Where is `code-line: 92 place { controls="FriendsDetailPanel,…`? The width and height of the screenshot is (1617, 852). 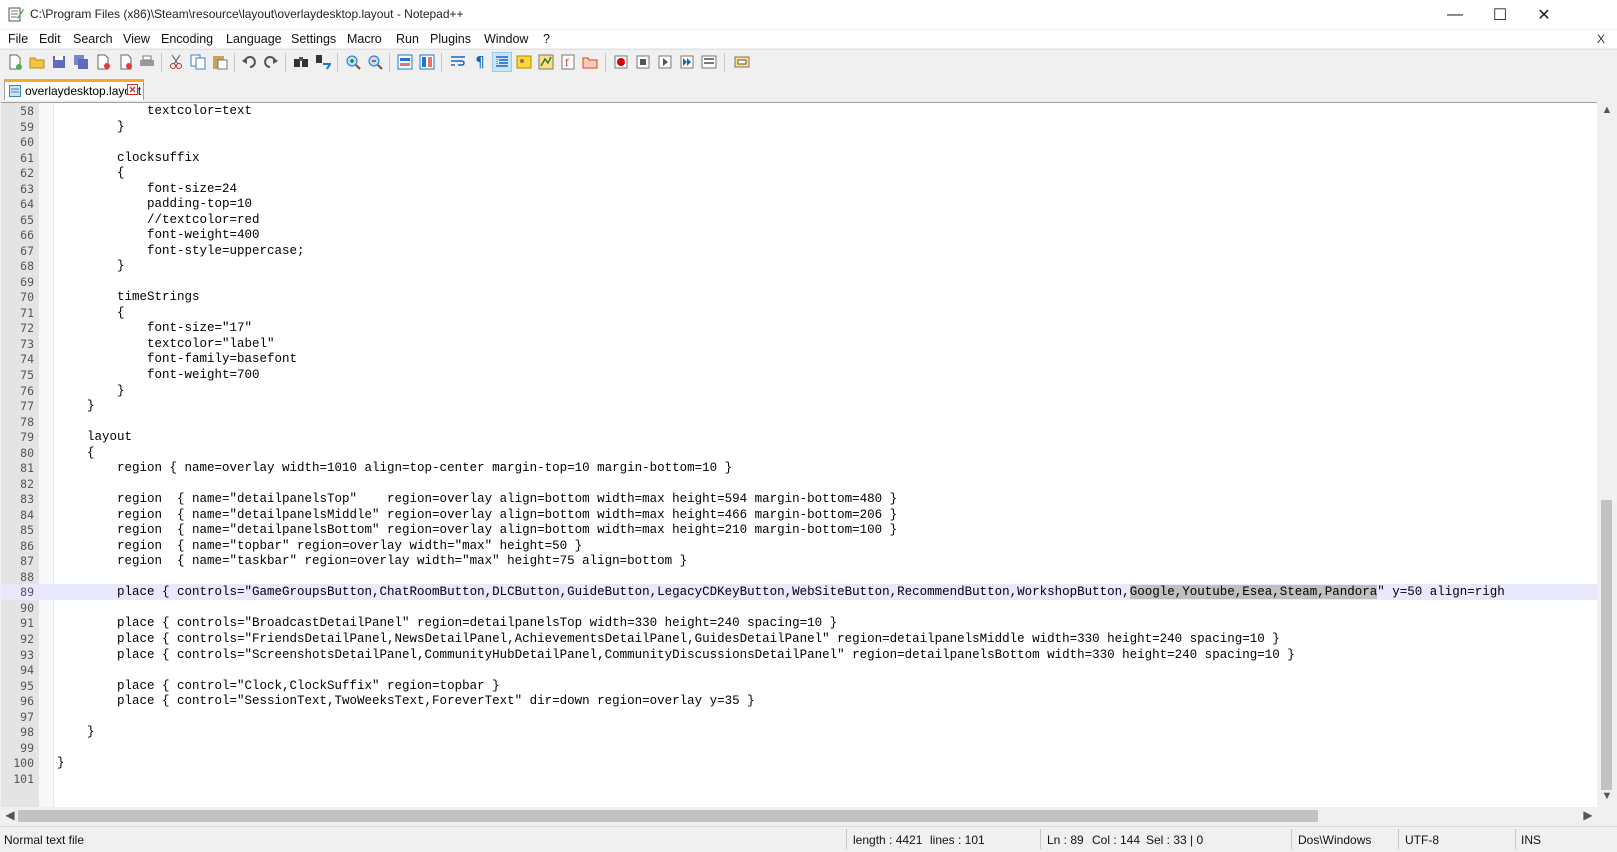
code-line: 92 place { controls="FriendsDetailPanel,… is located at coordinates (799, 639).